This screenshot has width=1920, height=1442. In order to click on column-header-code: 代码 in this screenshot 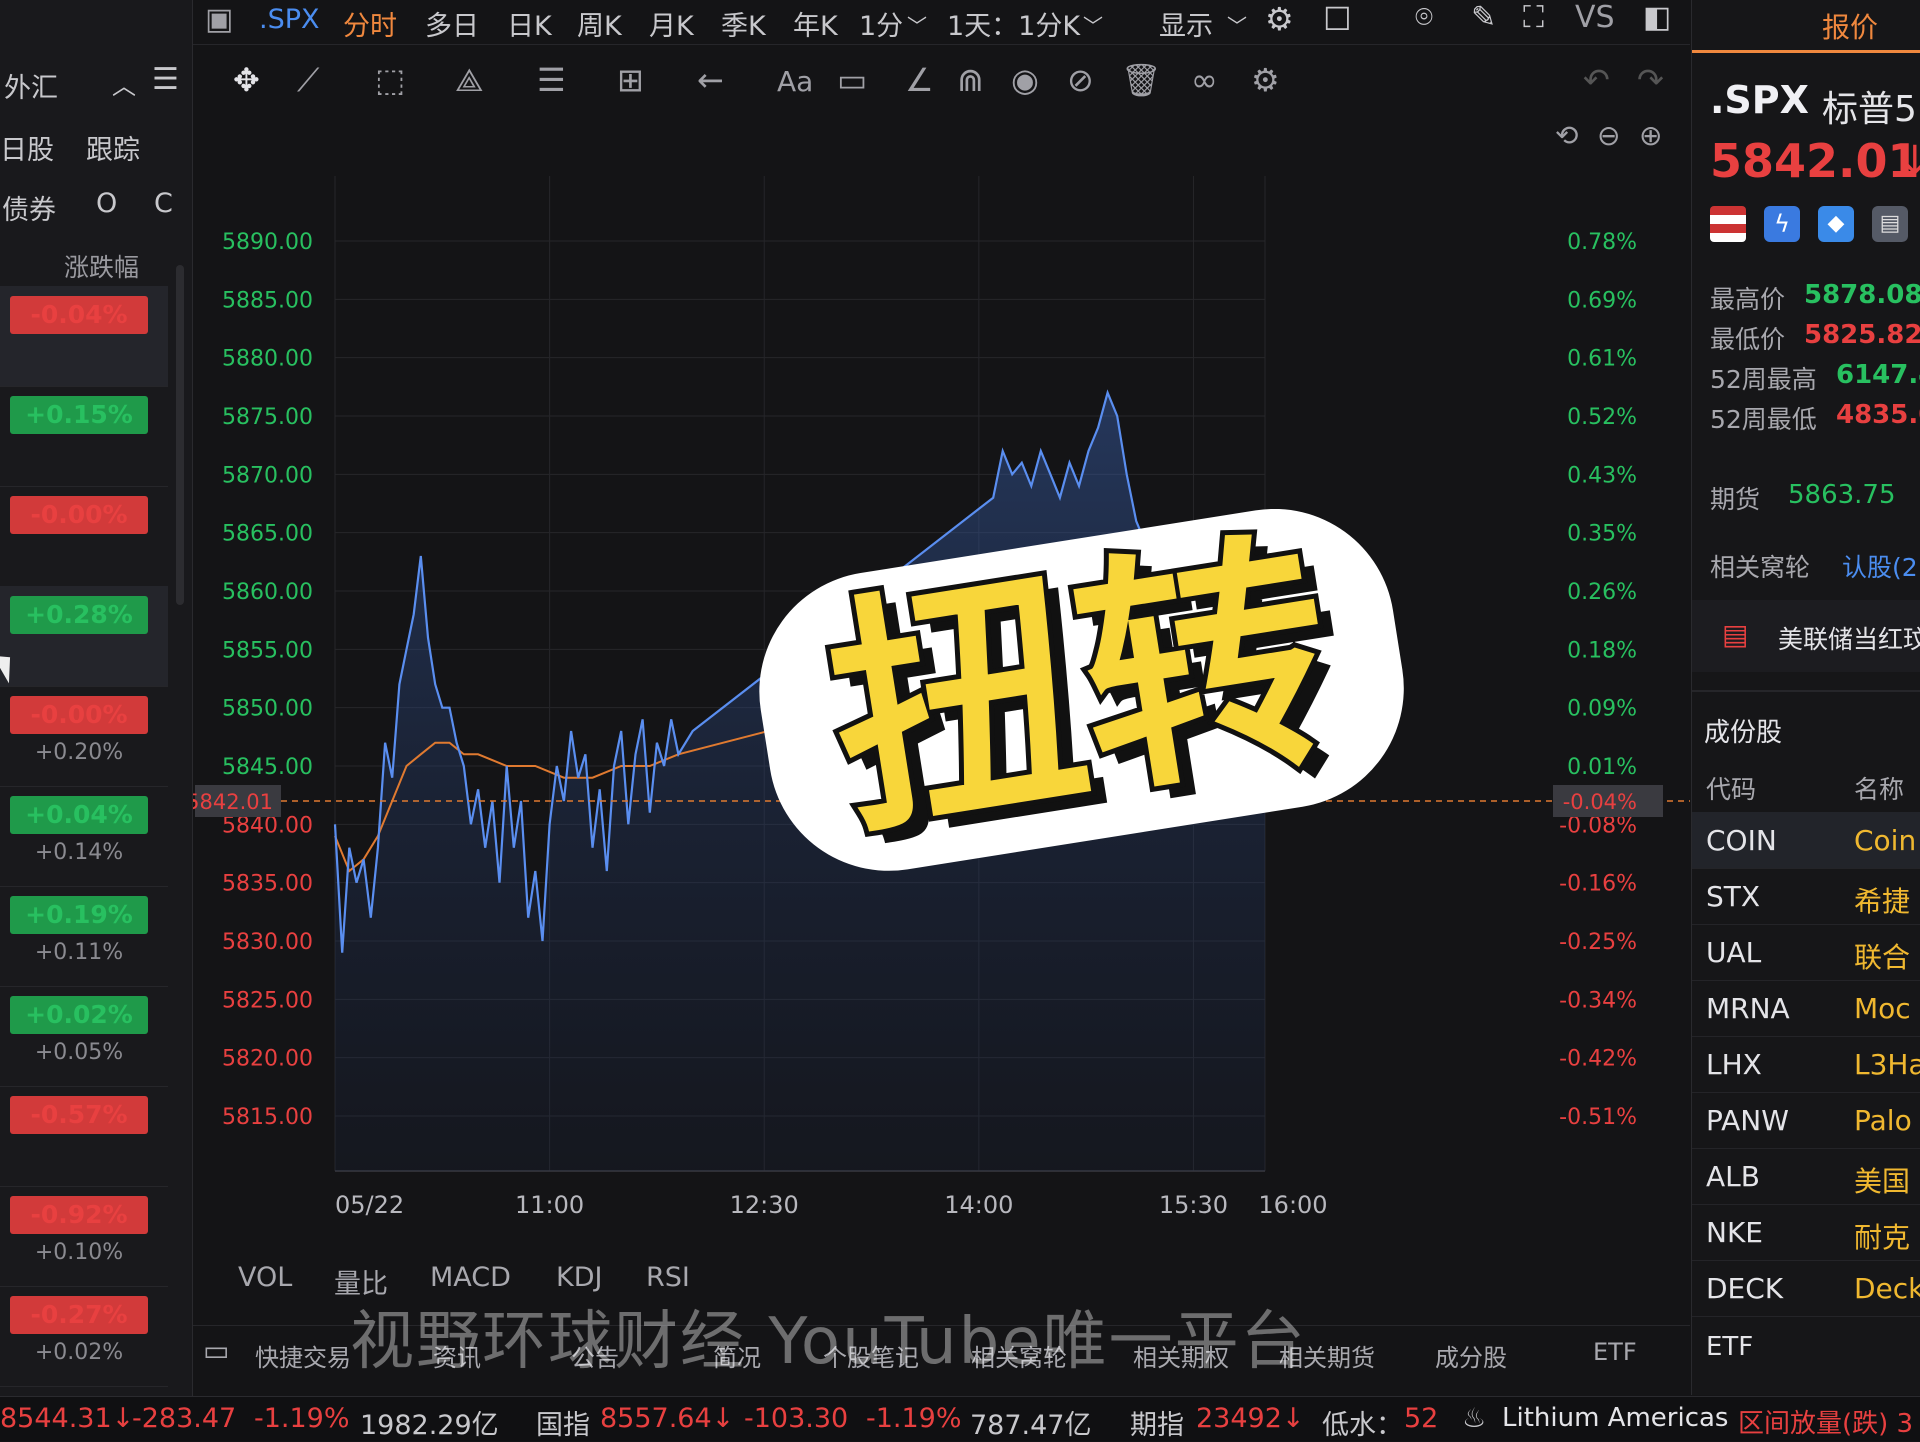, I will do `click(1731, 788)`.